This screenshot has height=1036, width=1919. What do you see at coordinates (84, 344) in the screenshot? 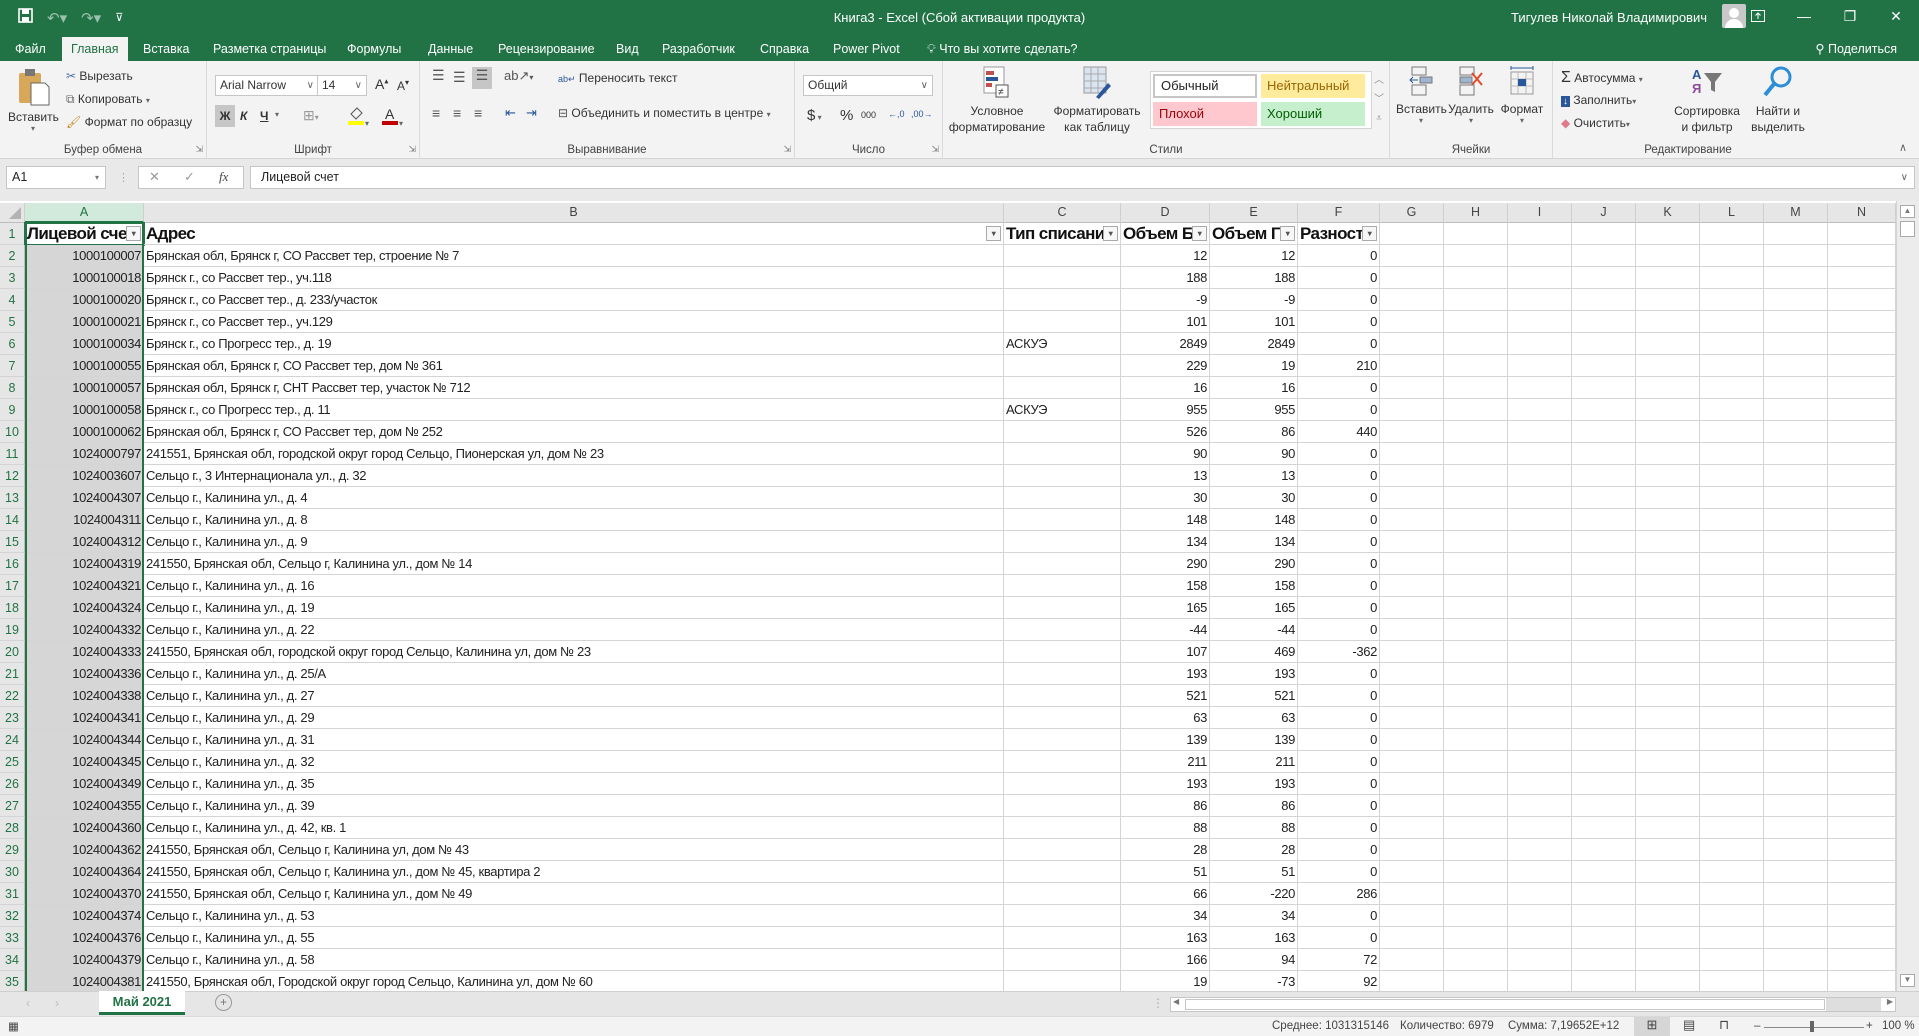
I see `cell-a: 1000100034` at bounding box center [84, 344].